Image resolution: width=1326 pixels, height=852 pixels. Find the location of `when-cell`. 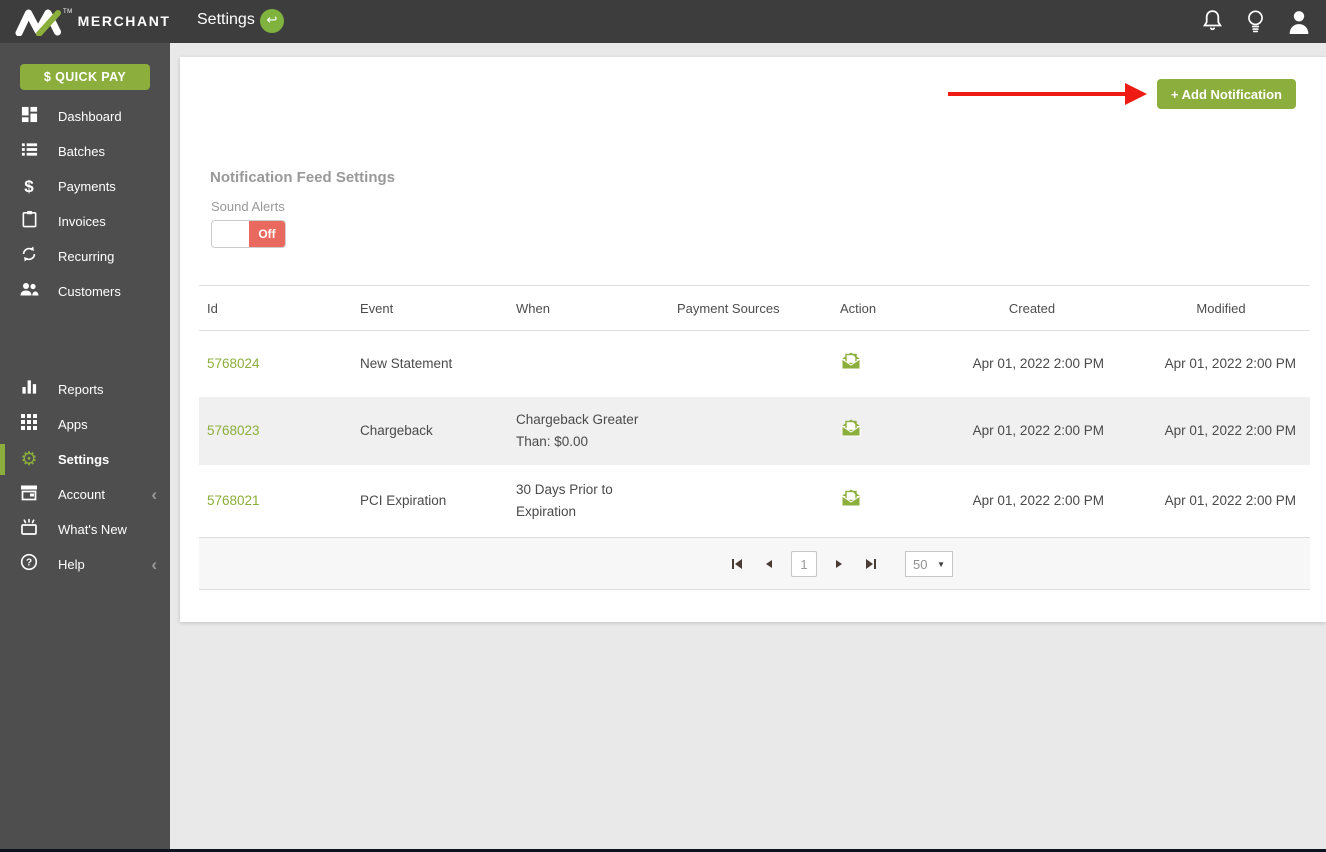

when-cell is located at coordinates (588, 364).